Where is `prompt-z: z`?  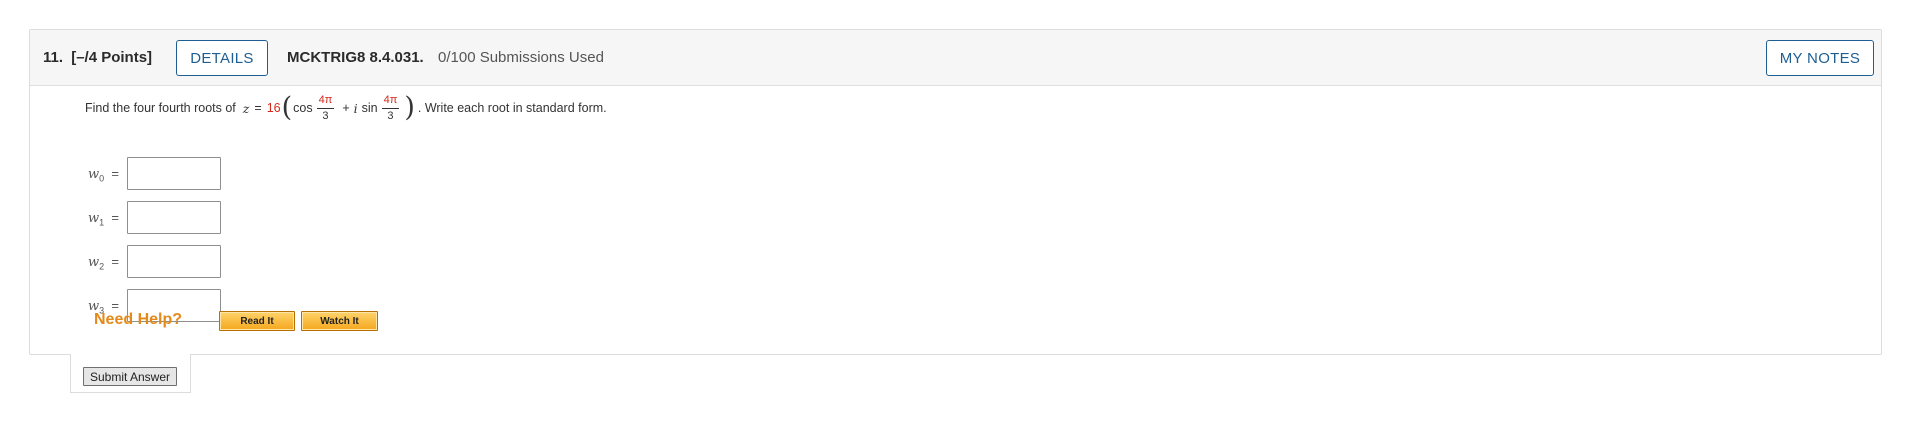
prompt-z: z is located at coordinates (246, 108).